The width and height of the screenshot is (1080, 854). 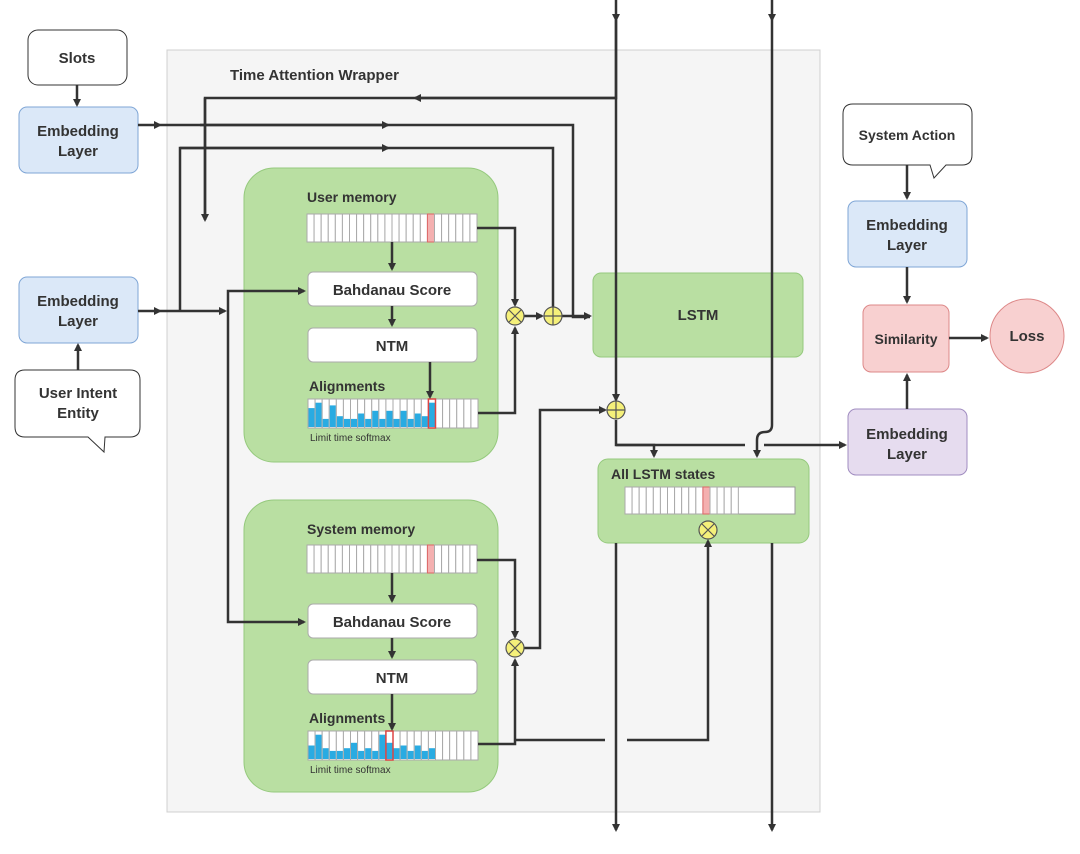 What do you see at coordinates (1026, 336) in the screenshot?
I see `loss-label: Loss` at bounding box center [1026, 336].